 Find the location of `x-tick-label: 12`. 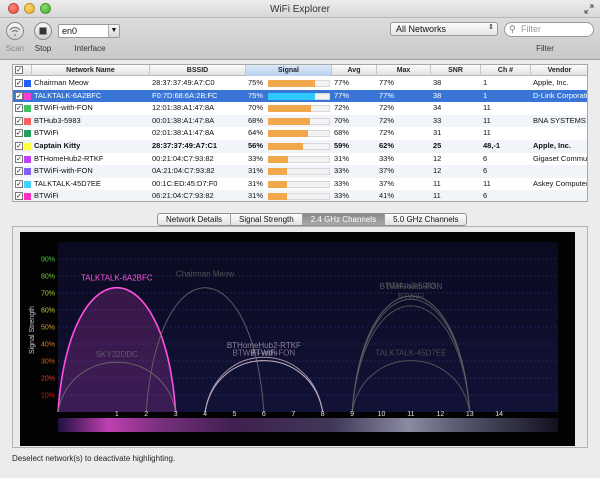

x-tick-label: 12 is located at coordinates (440, 414).